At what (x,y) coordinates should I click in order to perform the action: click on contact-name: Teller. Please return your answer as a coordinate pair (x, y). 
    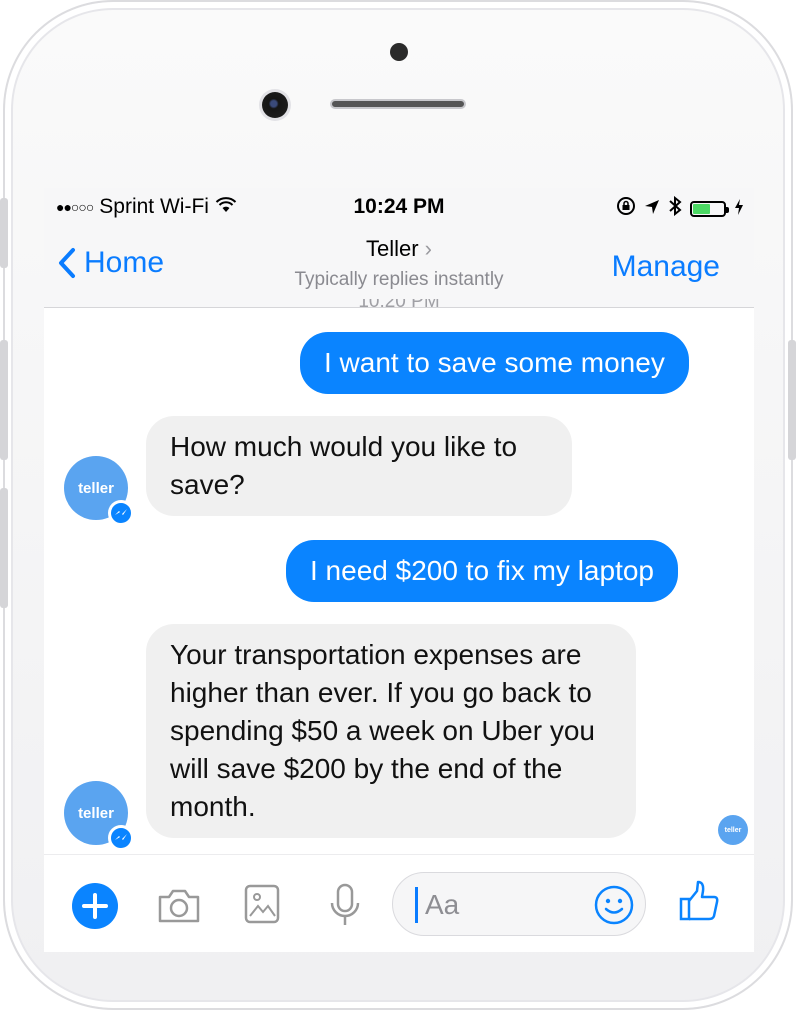
    Looking at the image, I should click on (392, 248).